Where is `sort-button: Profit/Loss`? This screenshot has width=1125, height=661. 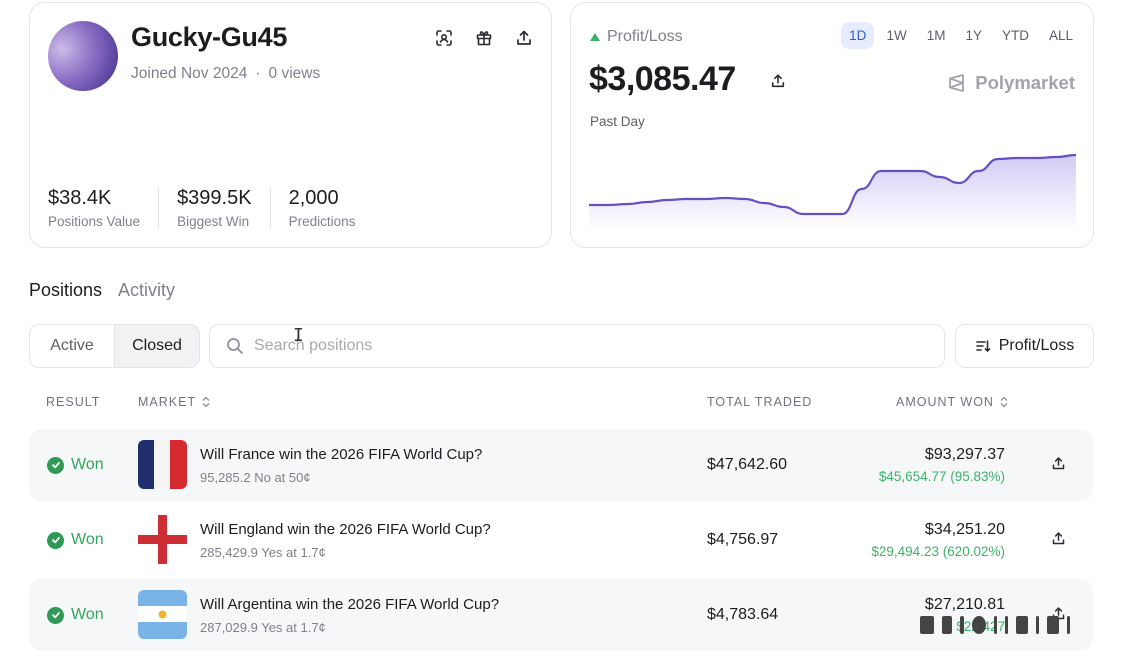
sort-button: Profit/Loss is located at coordinates (1024, 346).